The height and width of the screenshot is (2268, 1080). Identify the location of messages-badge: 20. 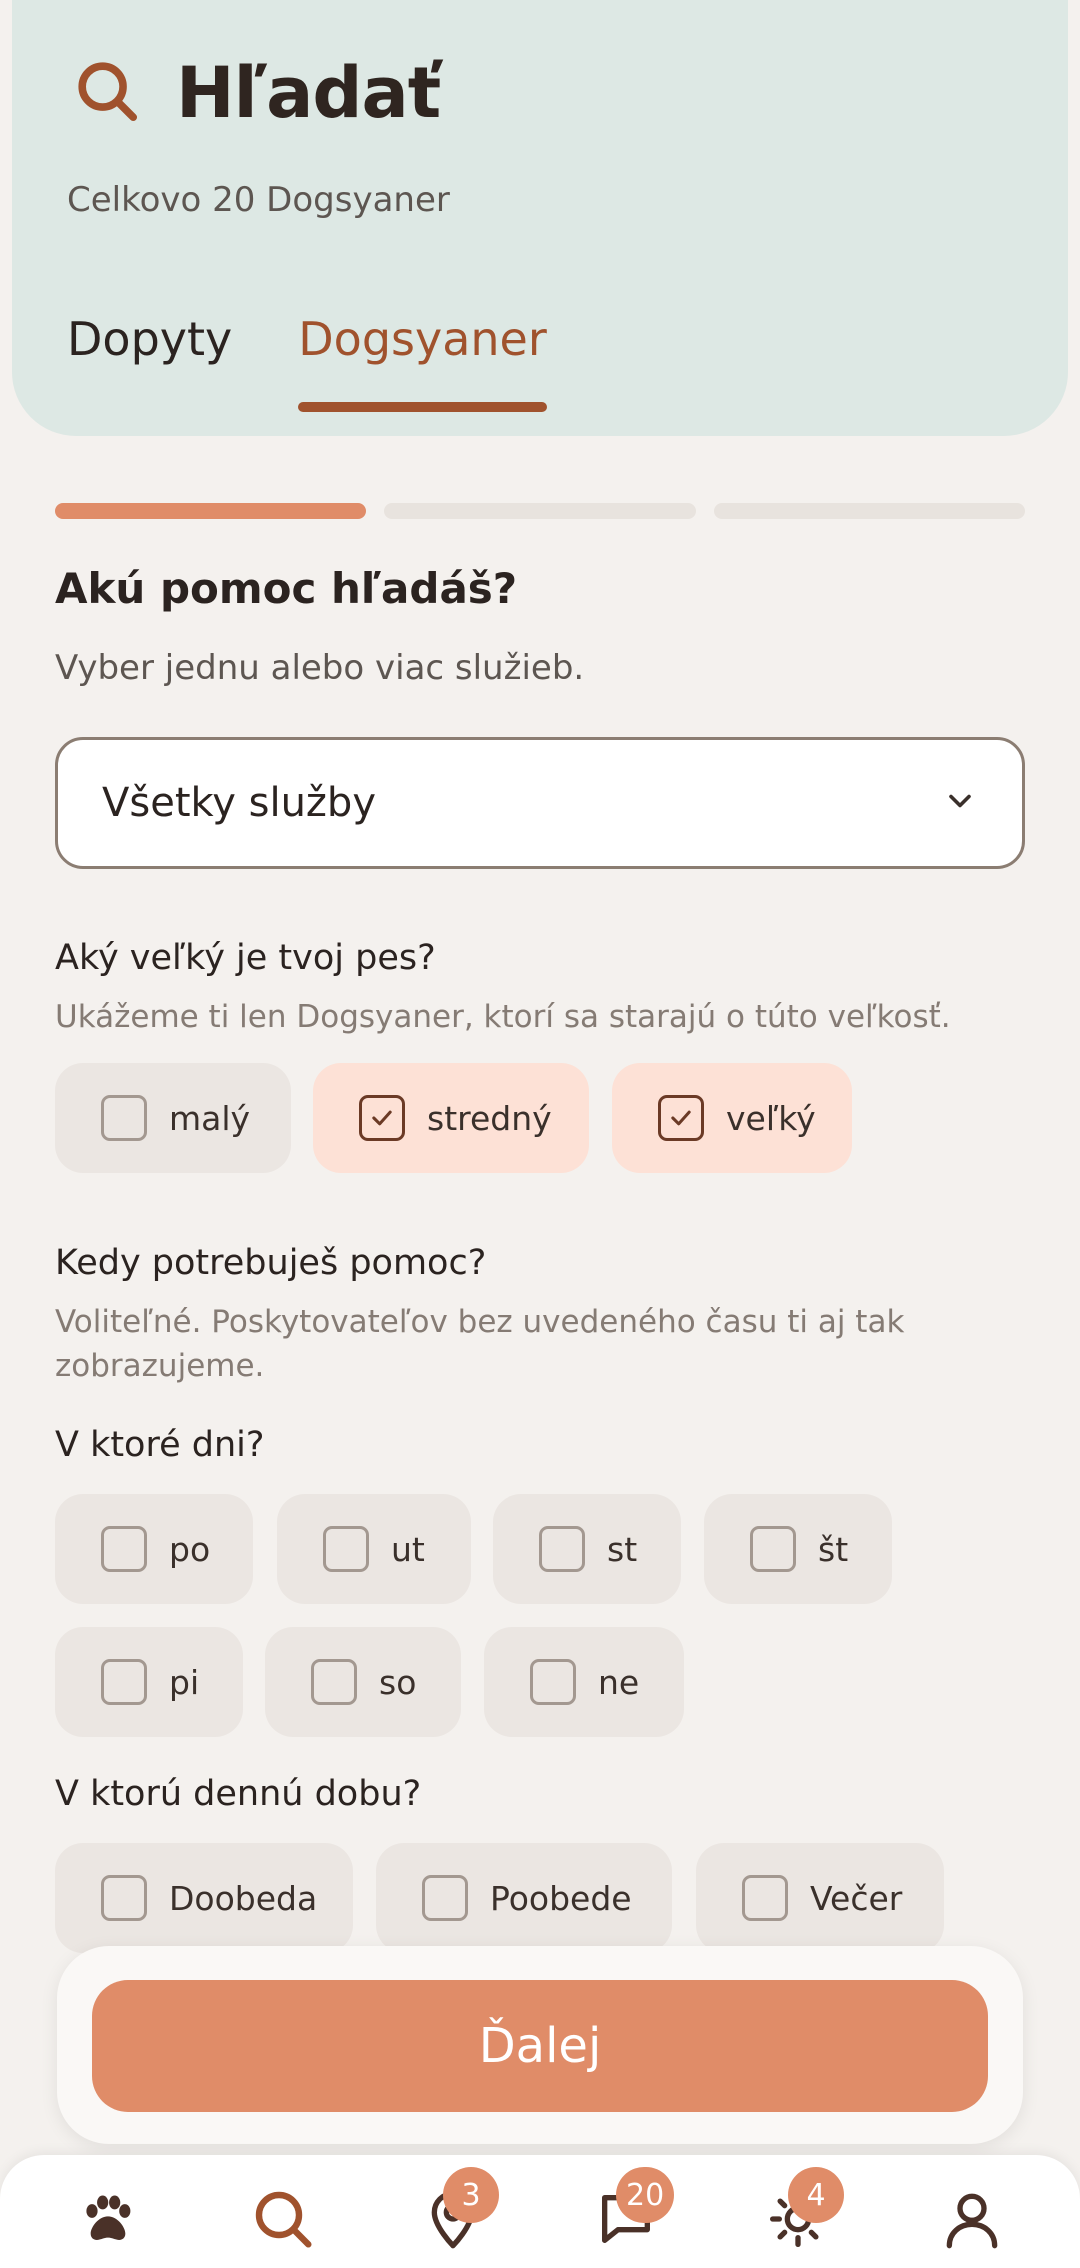
(645, 2195).